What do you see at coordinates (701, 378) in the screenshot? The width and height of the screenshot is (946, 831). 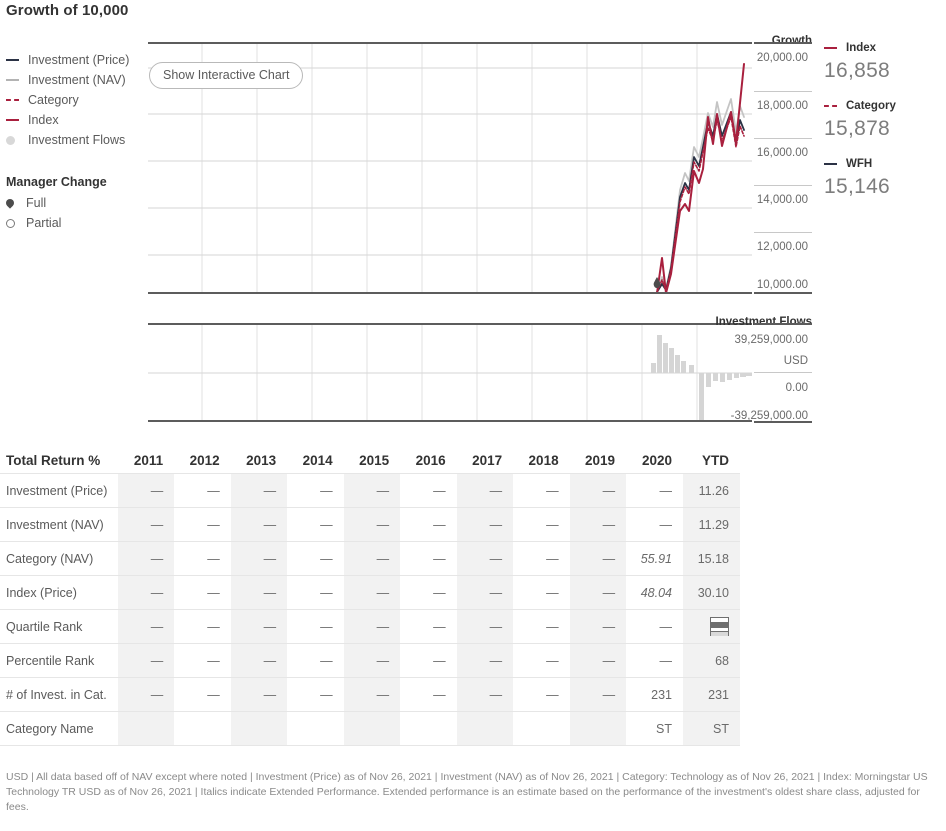 I see `flows-bars` at bounding box center [701, 378].